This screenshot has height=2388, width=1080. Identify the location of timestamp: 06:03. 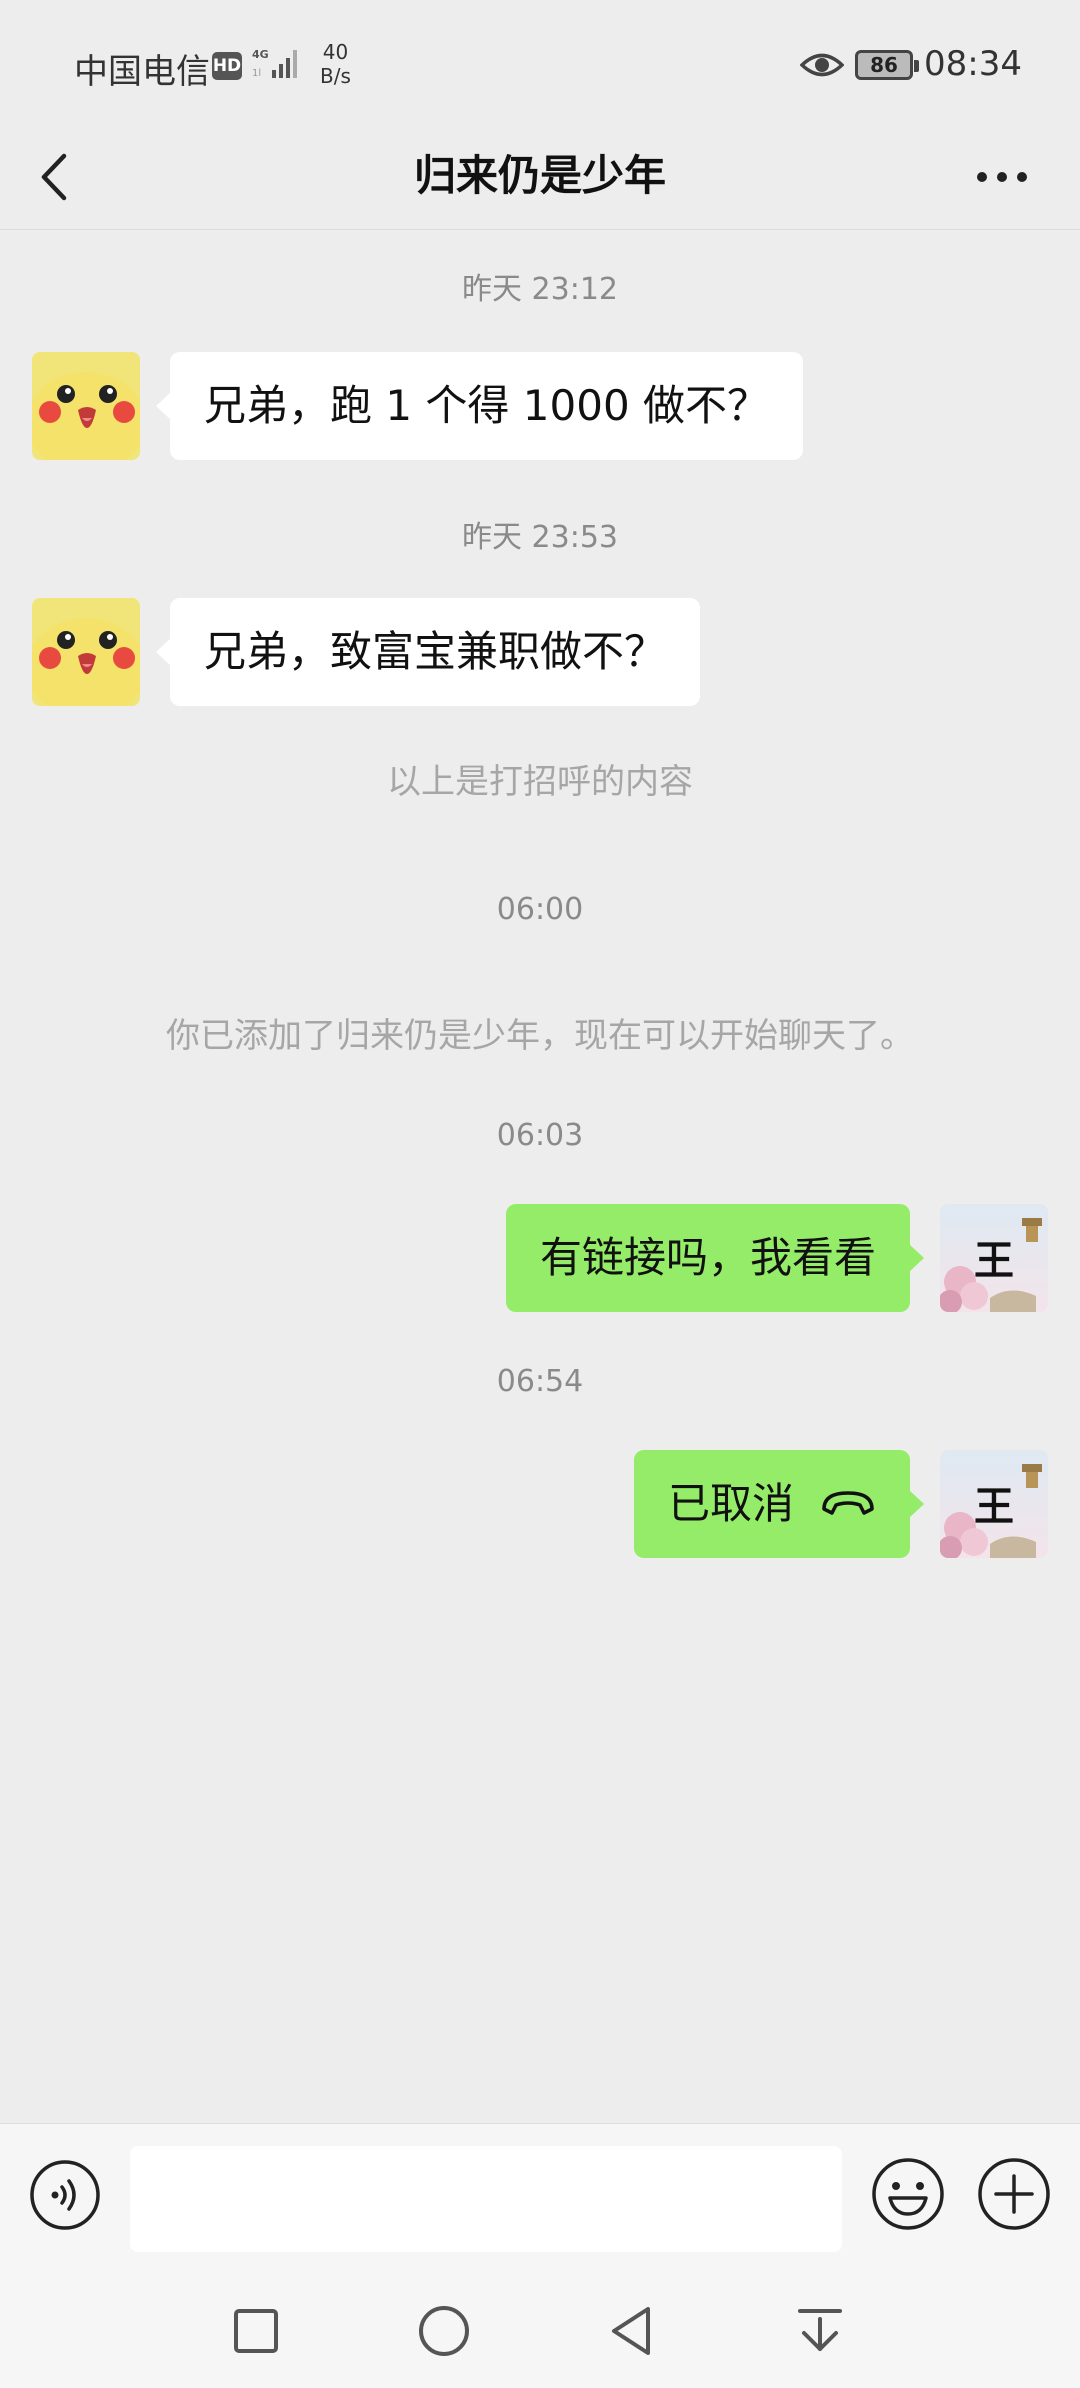
(540, 1135).